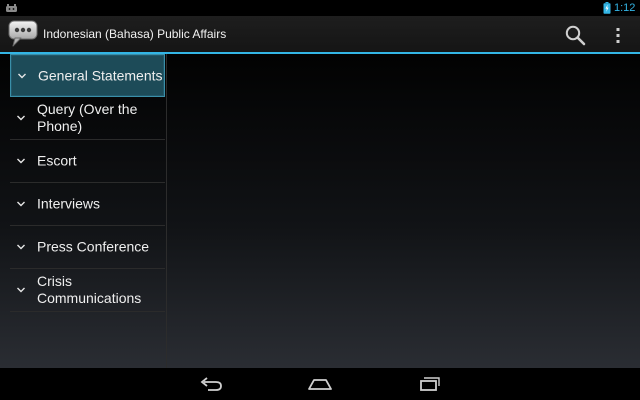 The image size is (640, 400). What do you see at coordinates (618, 35) in the screenshot?
I see `overflow-menu-icon` at bounding box center [618, 35].